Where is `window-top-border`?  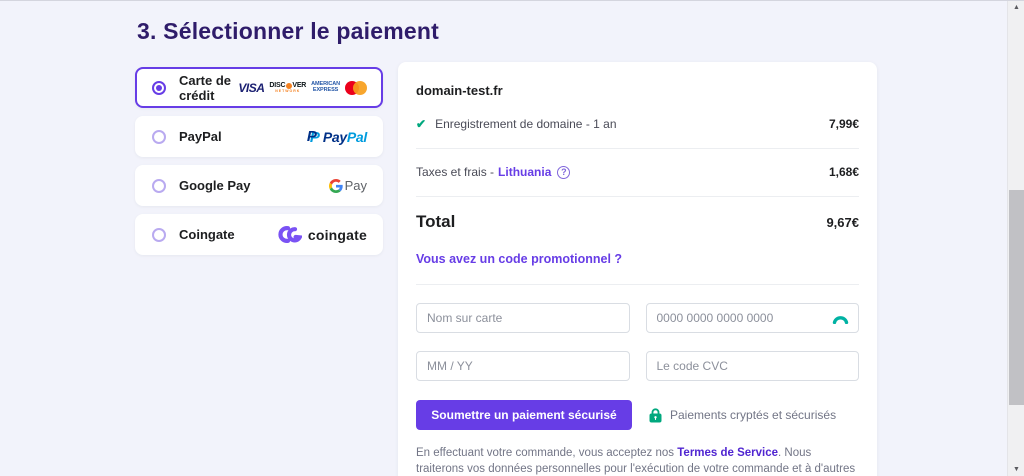 window-top-border is located at coordinates (512, 0).